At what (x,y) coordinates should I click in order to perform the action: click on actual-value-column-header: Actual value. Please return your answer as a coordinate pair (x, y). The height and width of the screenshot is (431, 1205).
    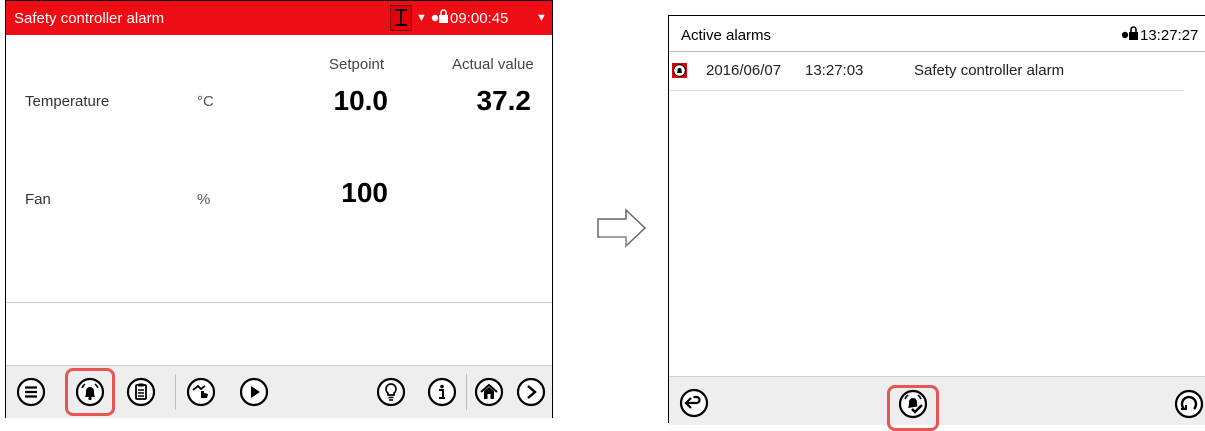
    Looking at the image, I should click on (493, 64).